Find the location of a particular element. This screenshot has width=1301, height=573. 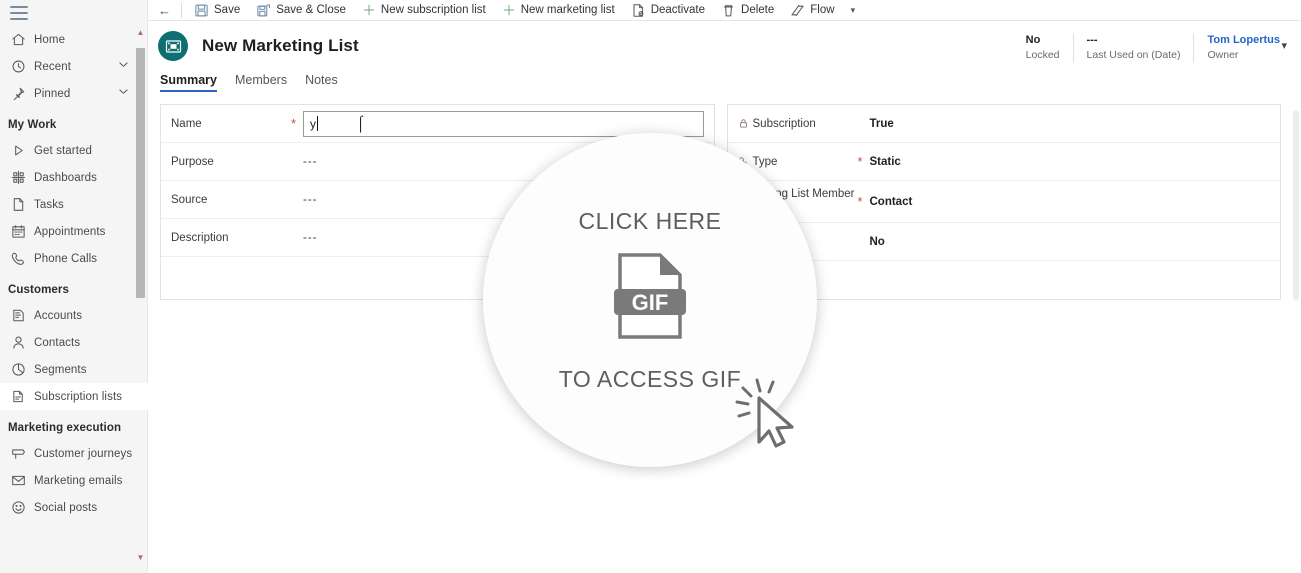

sidebar-item-label: Home is located at coordinates (50, 39).